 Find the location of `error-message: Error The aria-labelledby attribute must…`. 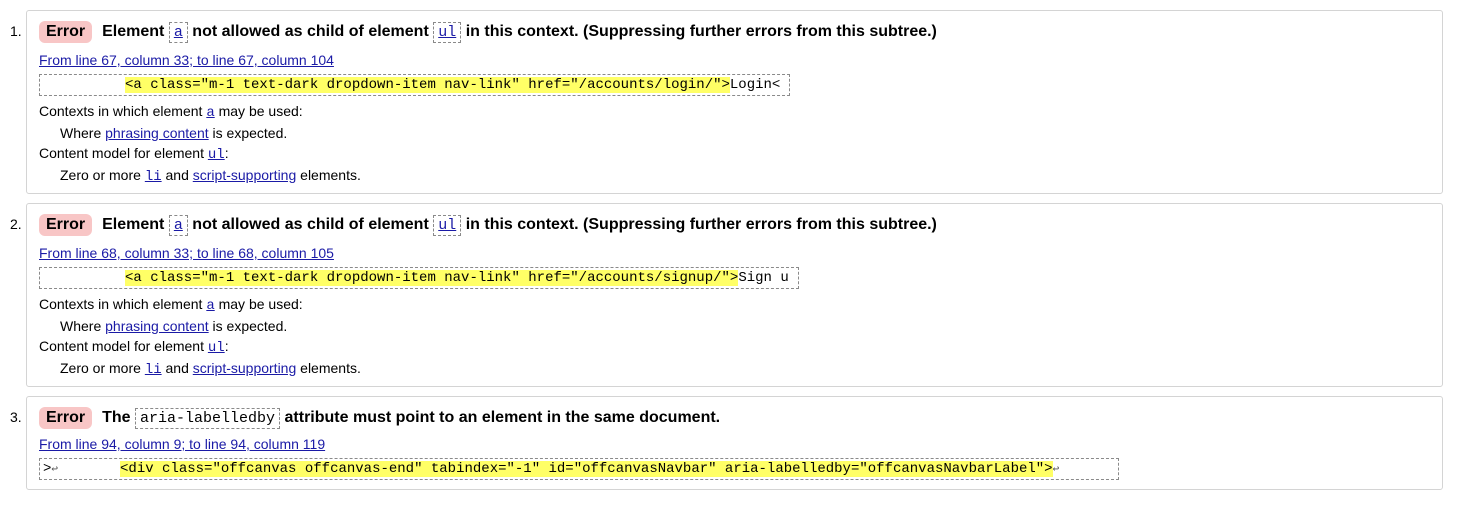

error-message: Error The aria-labelledby attribute must… is located at coordinates (379, 418).